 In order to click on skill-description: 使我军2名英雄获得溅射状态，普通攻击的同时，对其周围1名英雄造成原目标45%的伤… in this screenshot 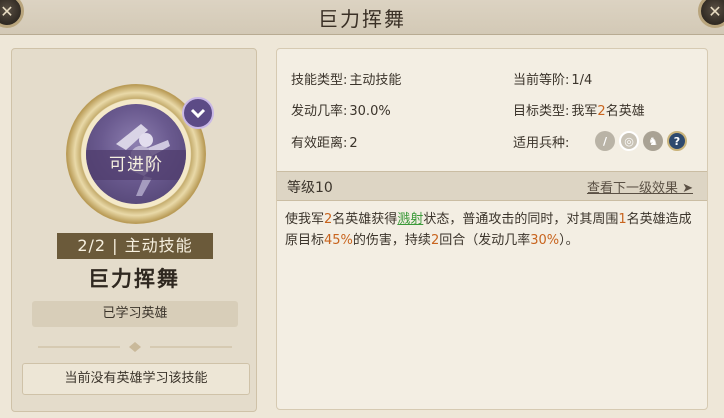, I will do `click(488, 230)`.